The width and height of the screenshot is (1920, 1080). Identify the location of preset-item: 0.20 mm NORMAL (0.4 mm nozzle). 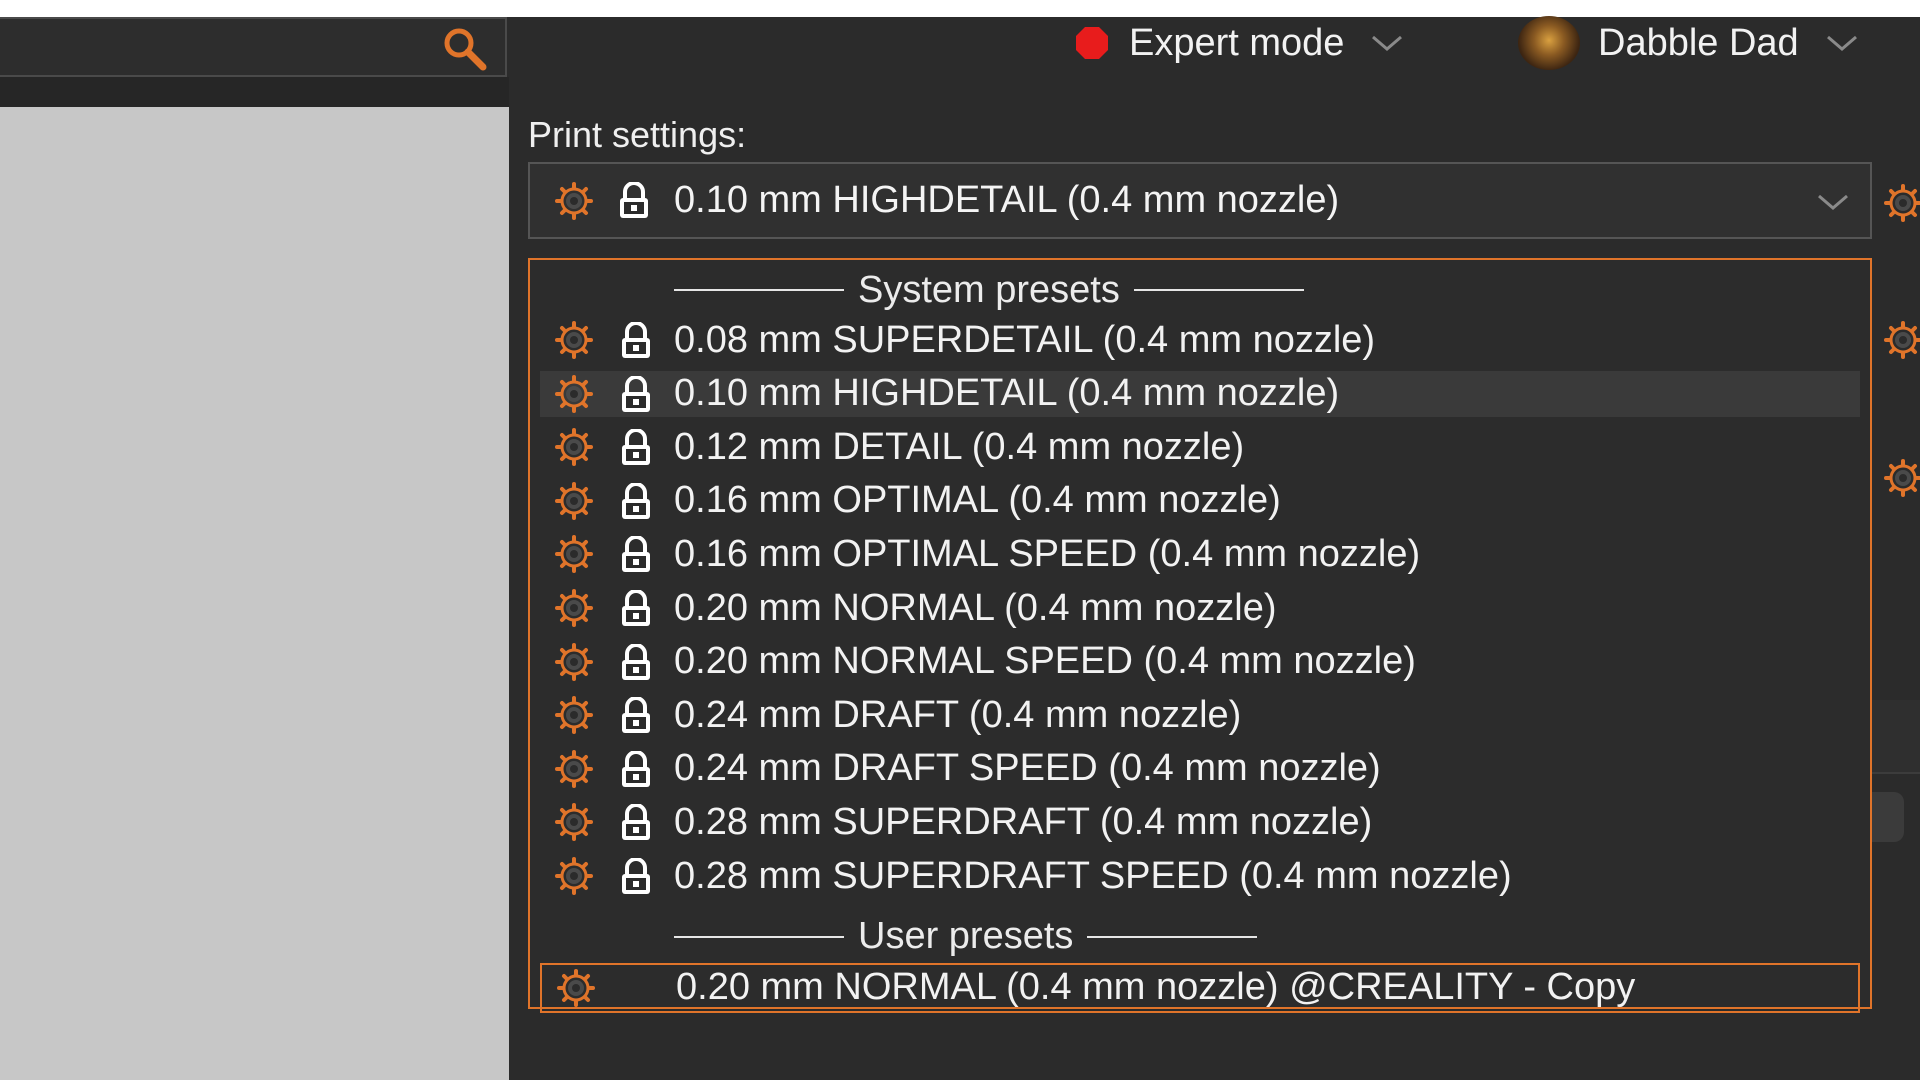
(1200, 608).